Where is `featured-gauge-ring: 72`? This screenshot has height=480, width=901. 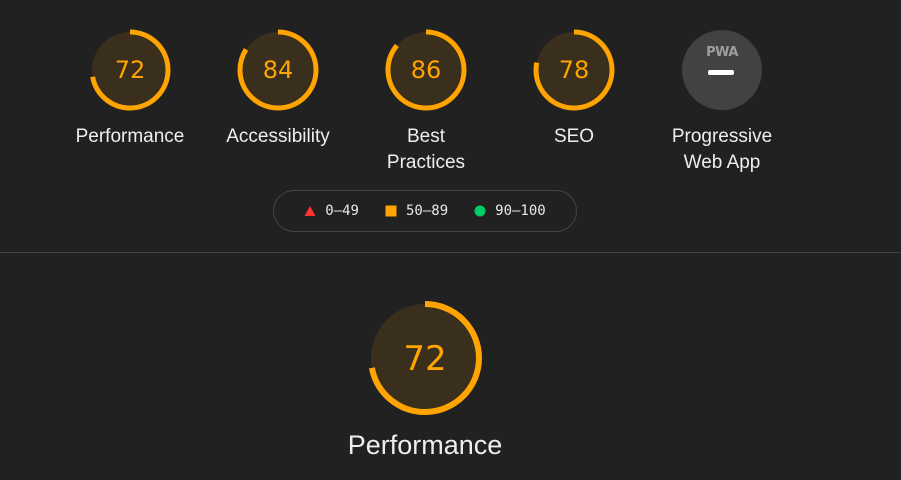 featured-gauge-ring: 72 is located at coordinates (425, 358).